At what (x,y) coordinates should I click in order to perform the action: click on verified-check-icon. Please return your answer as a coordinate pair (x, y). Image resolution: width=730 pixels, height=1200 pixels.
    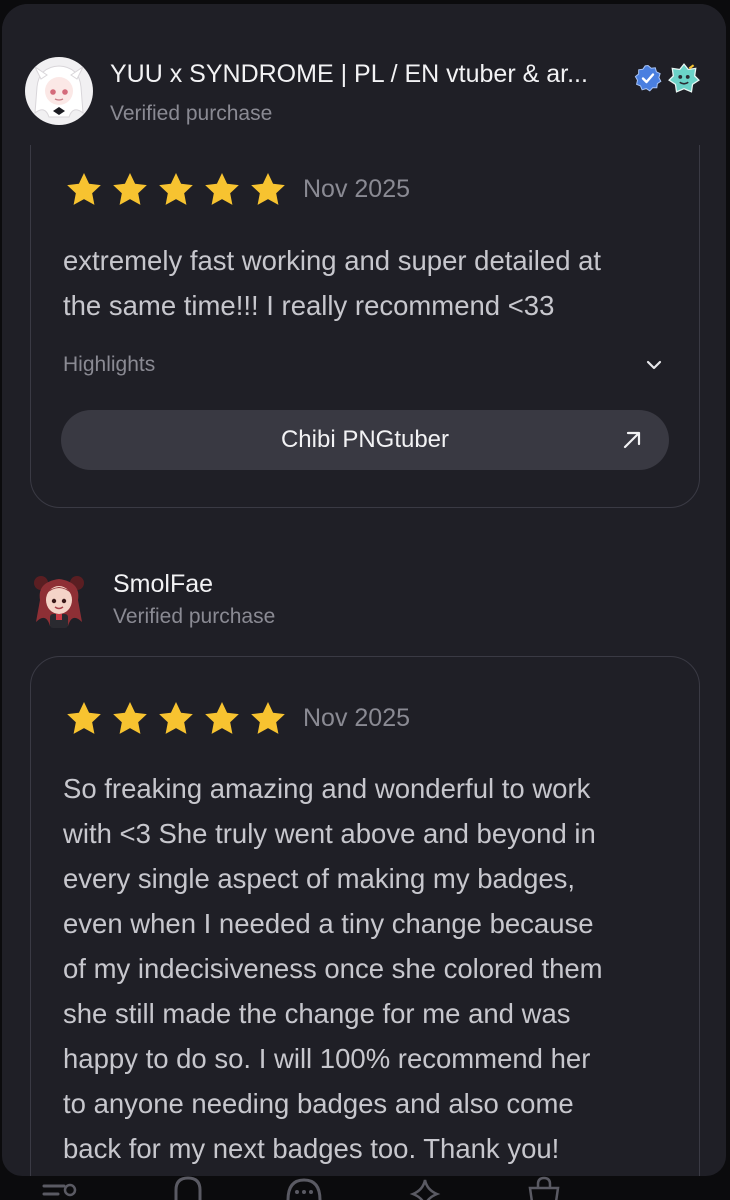
    Looking at the image, I should click on (648, 78).